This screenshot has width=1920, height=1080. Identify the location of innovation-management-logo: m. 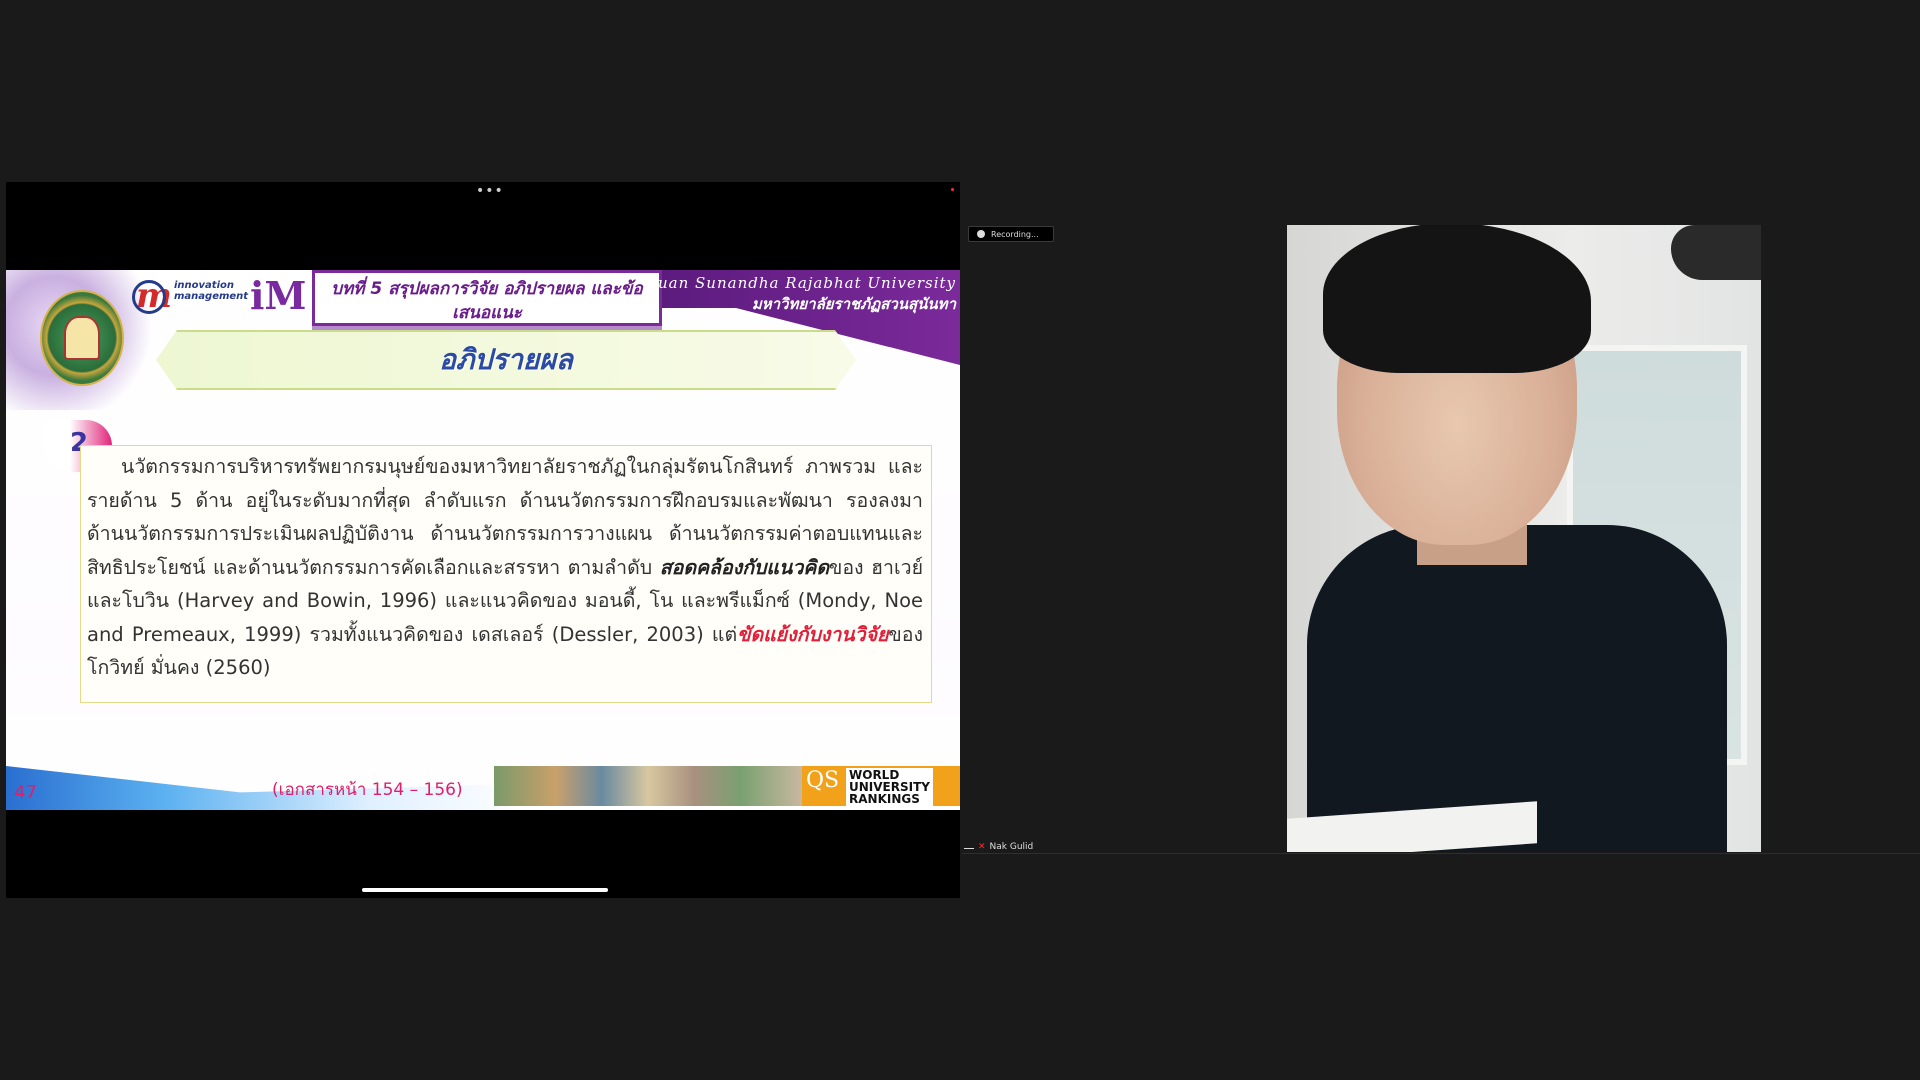
(152, 296).